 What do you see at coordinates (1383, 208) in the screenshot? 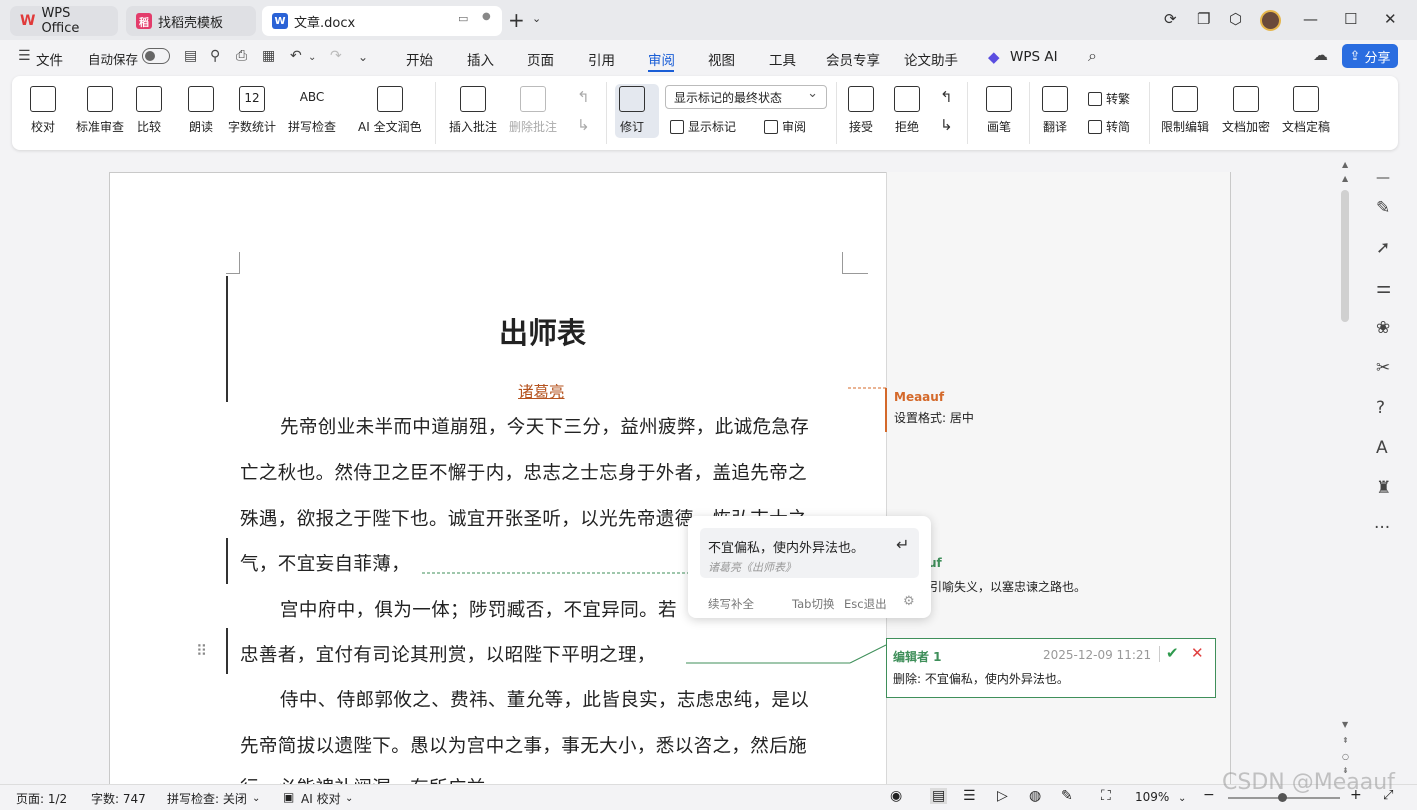
I see `edit-pen-icon: ✎` at bounding box center [1383, 208].